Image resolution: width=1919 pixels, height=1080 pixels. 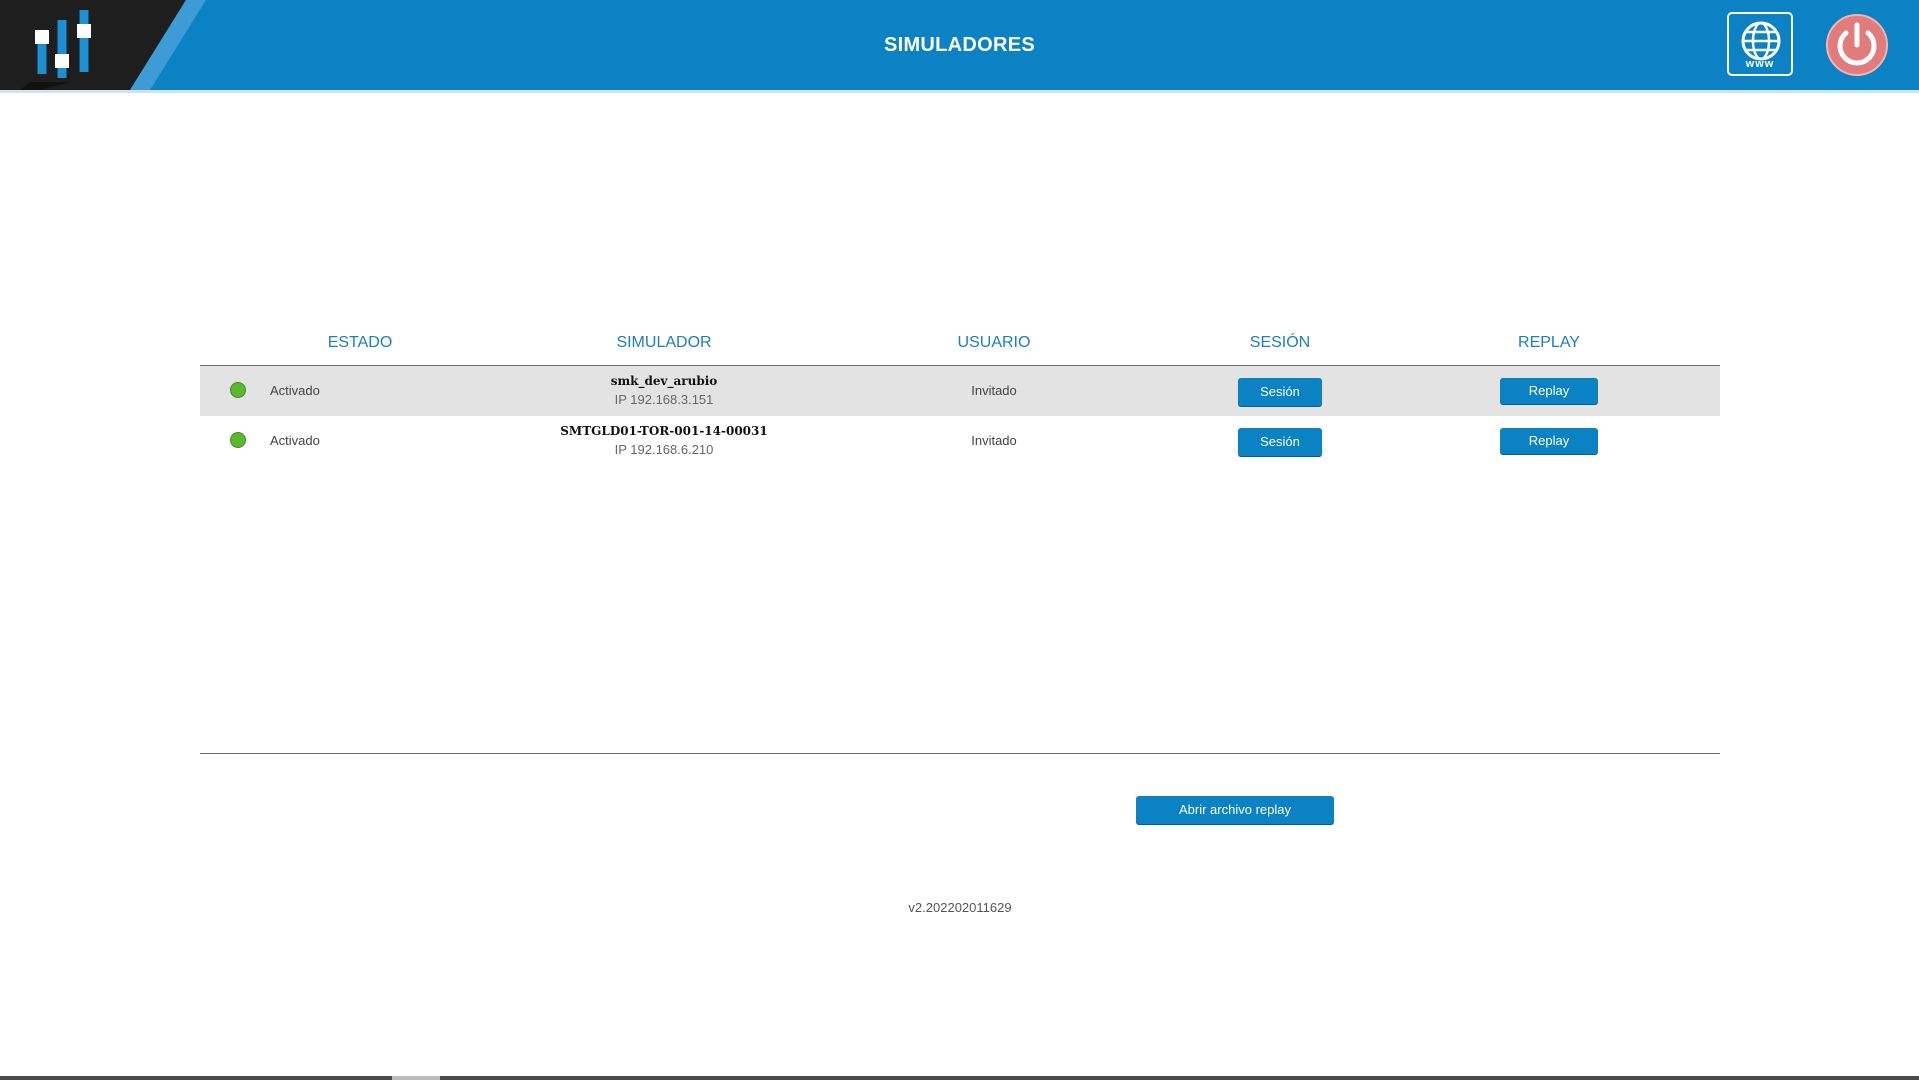 What do you see at coordinates (960, 907) in the screenshot?
I see `version-label: v2.202202011629` at bounding box center [960, 907].